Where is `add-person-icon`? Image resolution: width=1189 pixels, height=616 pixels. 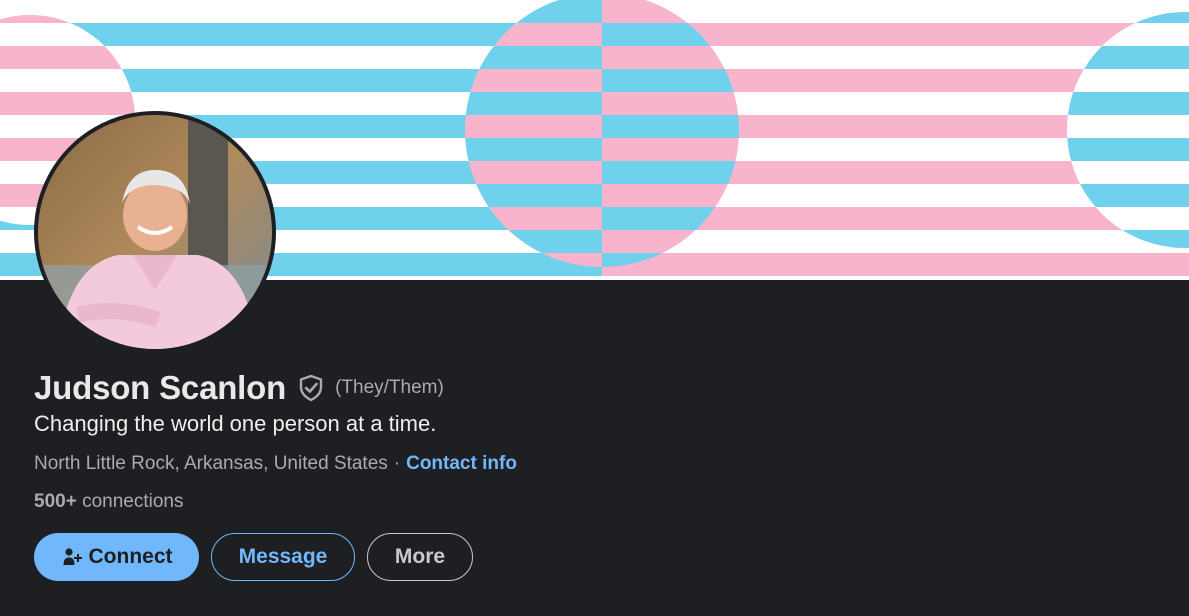
add-person-icon is located at coordinates (72, 557).